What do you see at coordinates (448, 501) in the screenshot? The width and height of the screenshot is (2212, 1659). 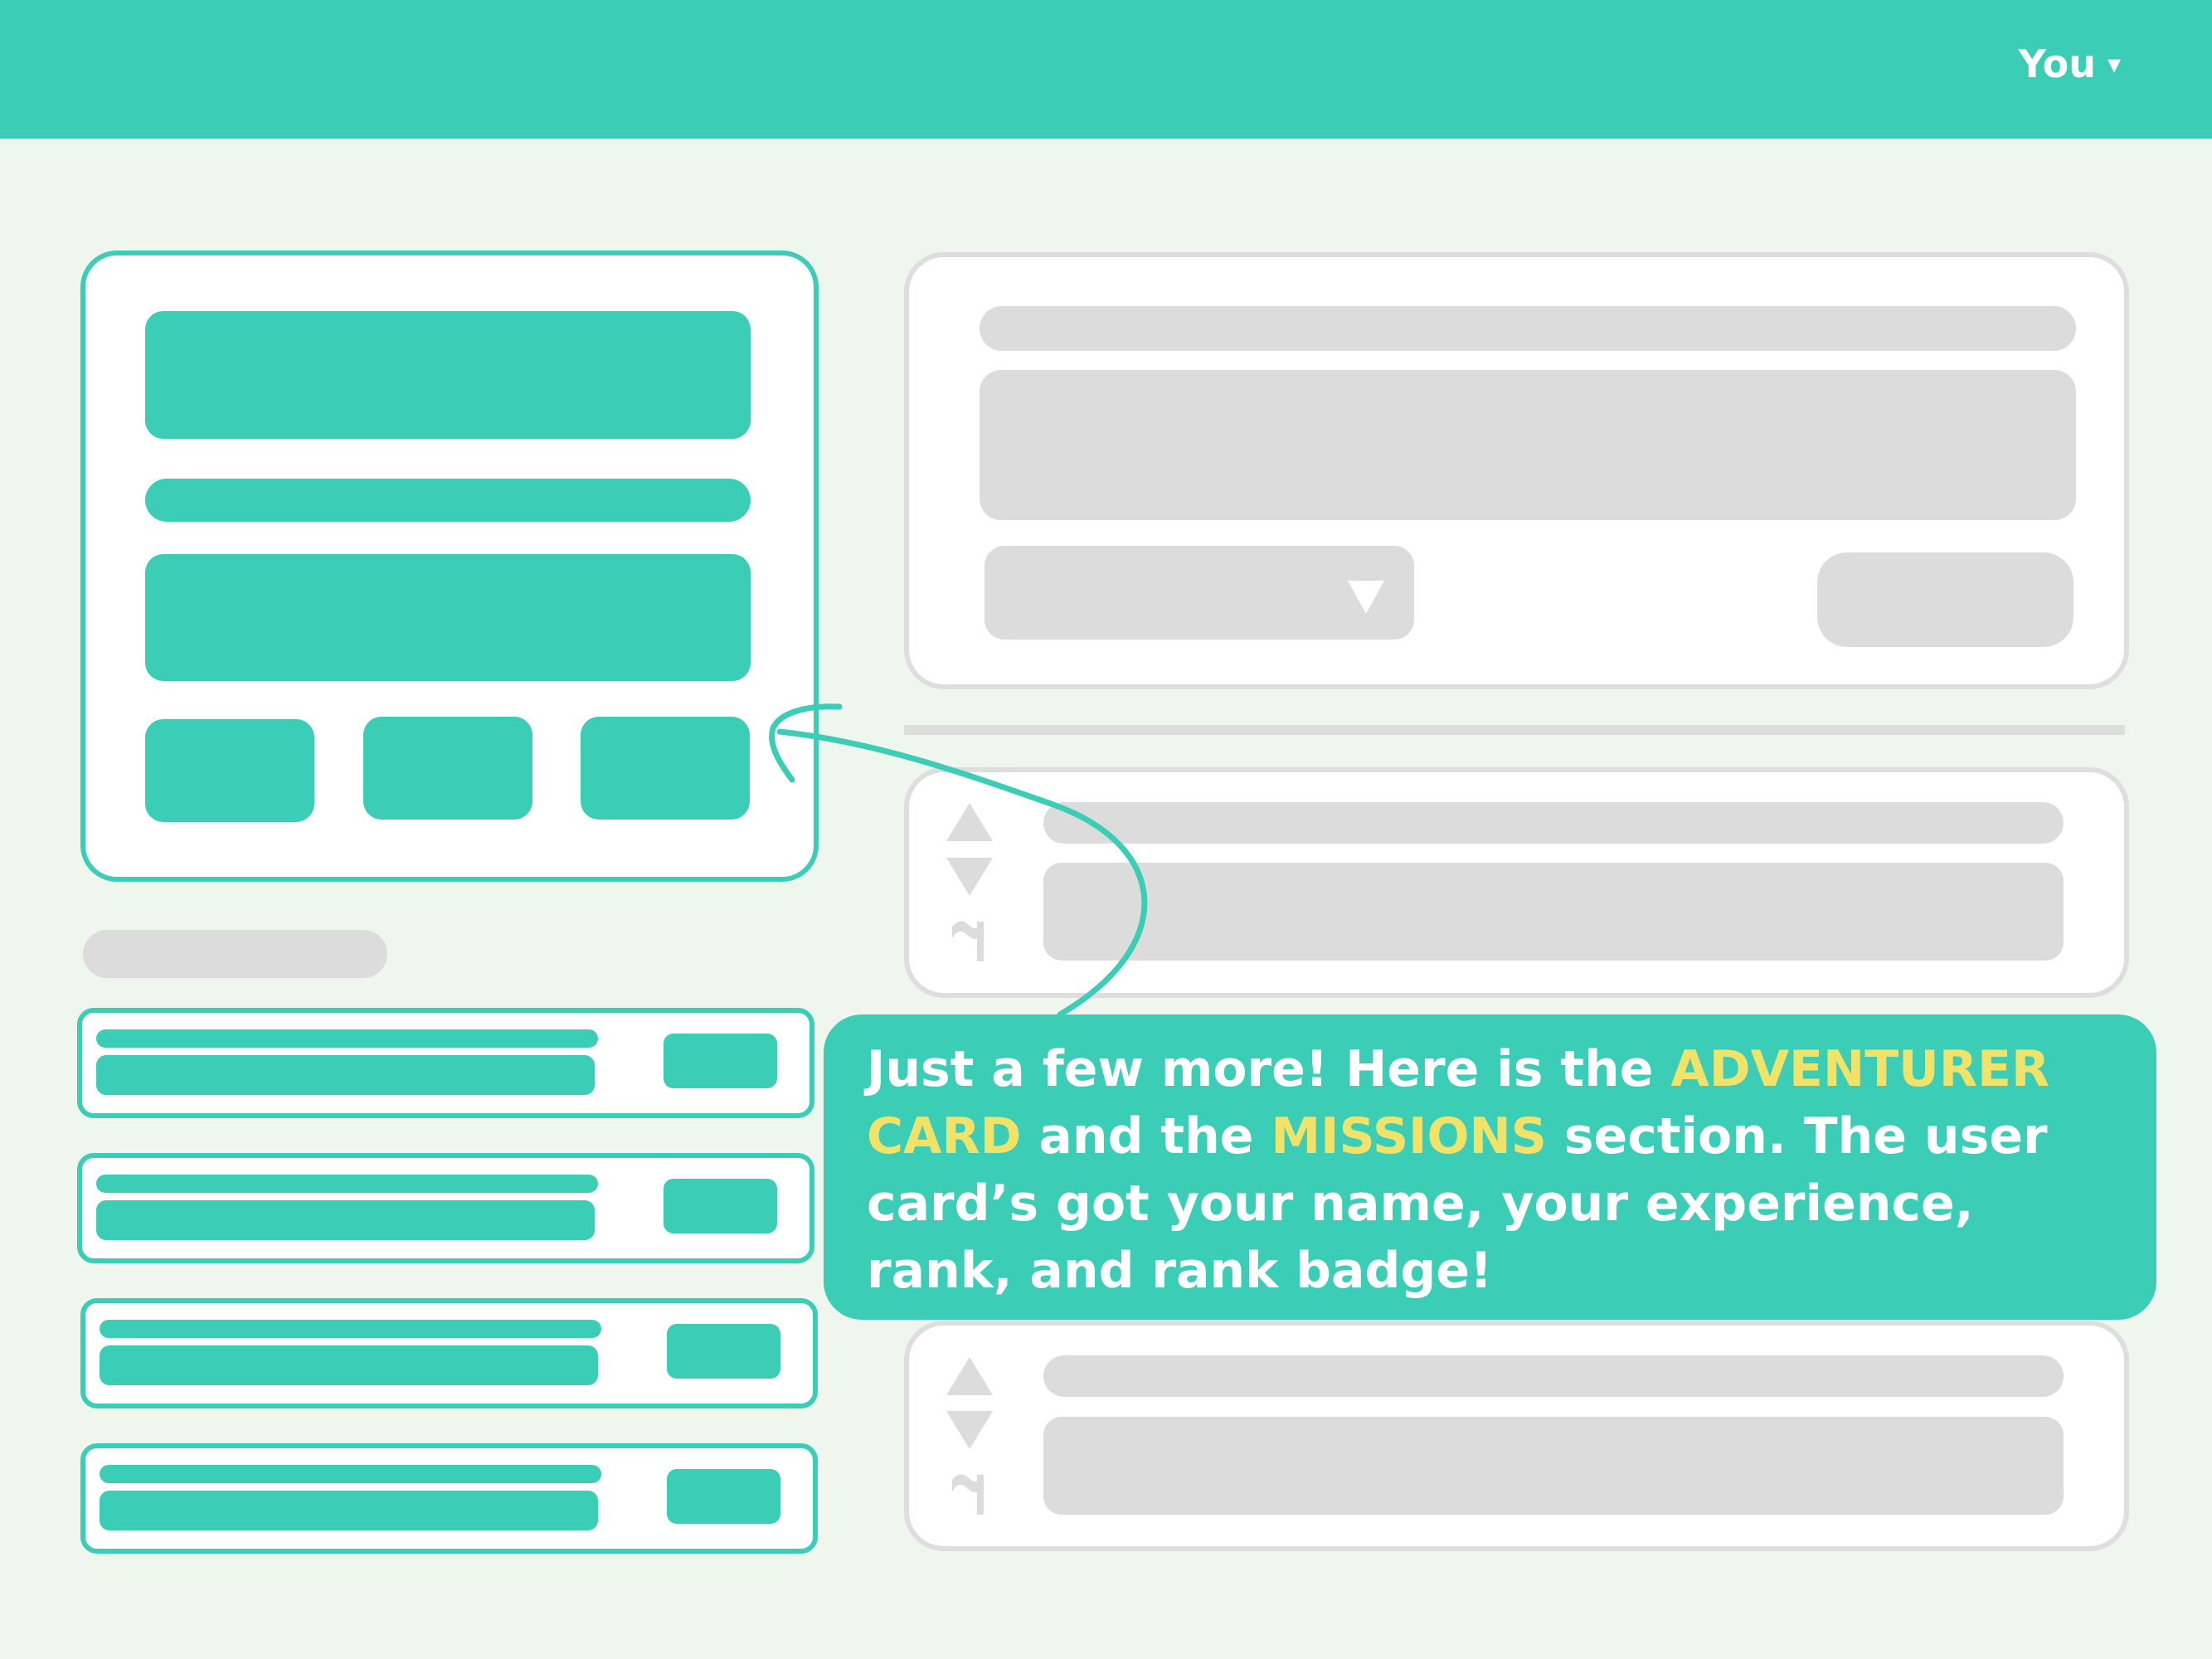 I see `experience-bar` at bounding box center [448, 501].